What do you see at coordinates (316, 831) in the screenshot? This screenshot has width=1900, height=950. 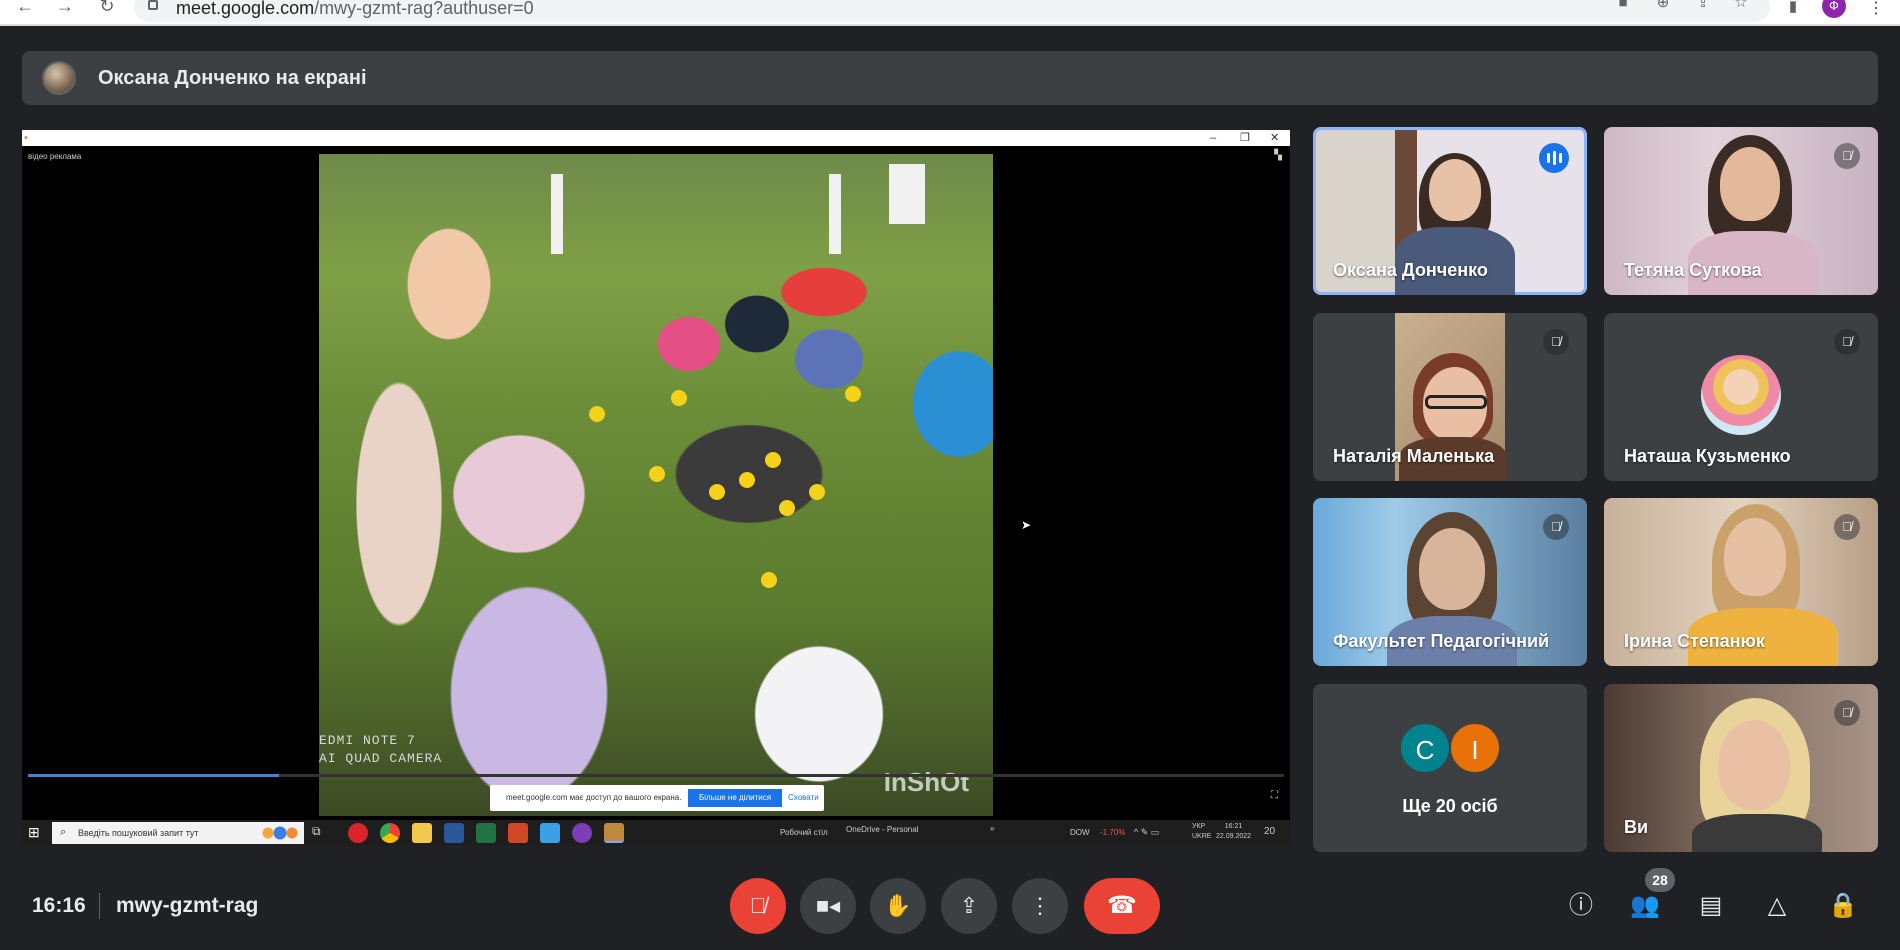 I see `task-view-icon: ⧉` at bounding box center [316, 831].